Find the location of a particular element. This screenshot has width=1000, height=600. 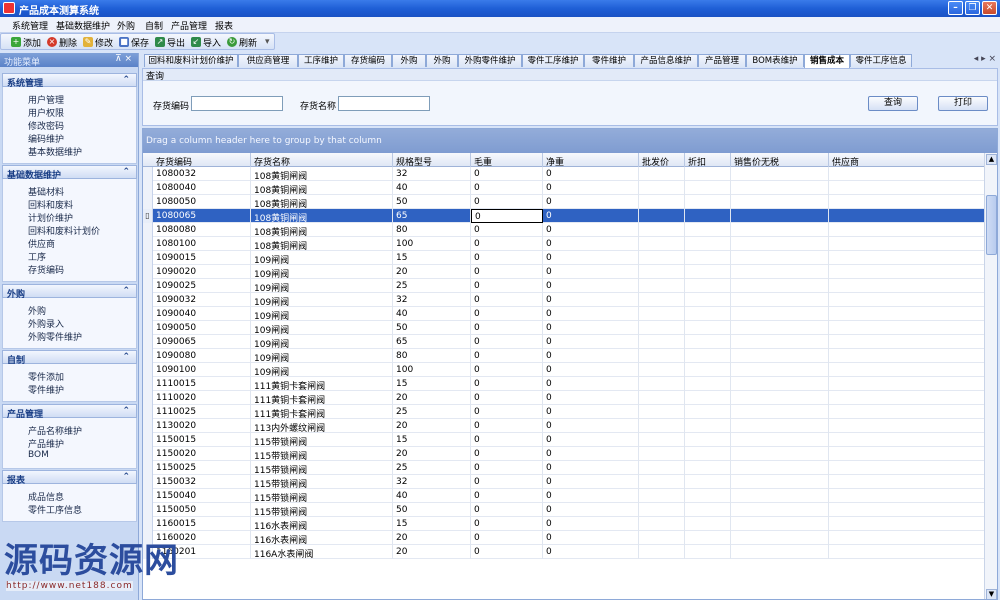

sidebar-item: 用户权限 is located at coordinates (46, 112).